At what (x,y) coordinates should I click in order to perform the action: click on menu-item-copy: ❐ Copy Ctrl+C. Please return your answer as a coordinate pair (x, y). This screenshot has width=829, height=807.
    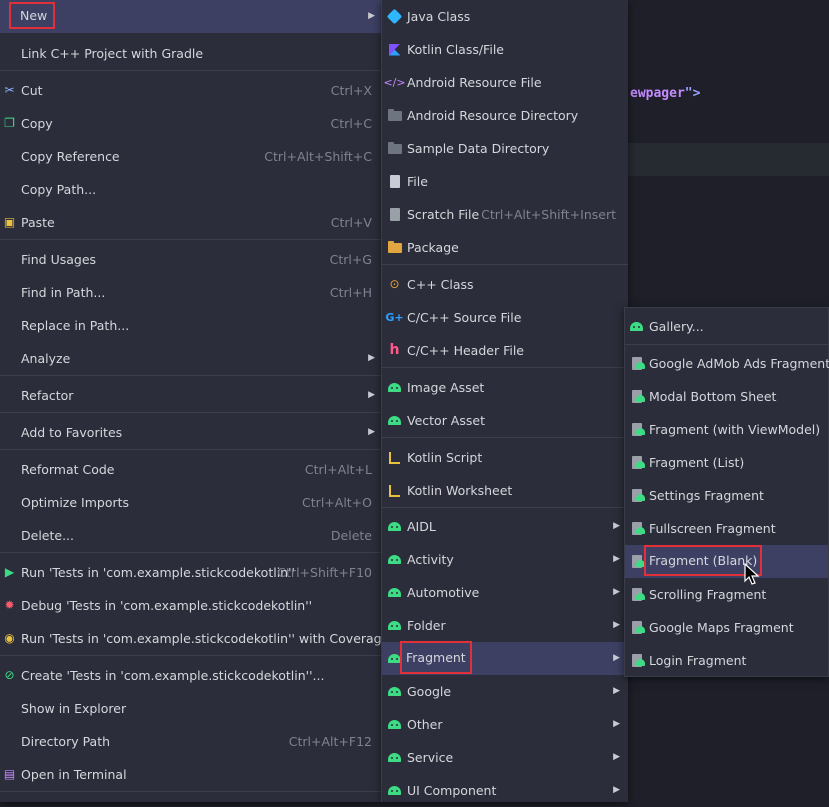
    Looking at the image, I should click on (190, 123).